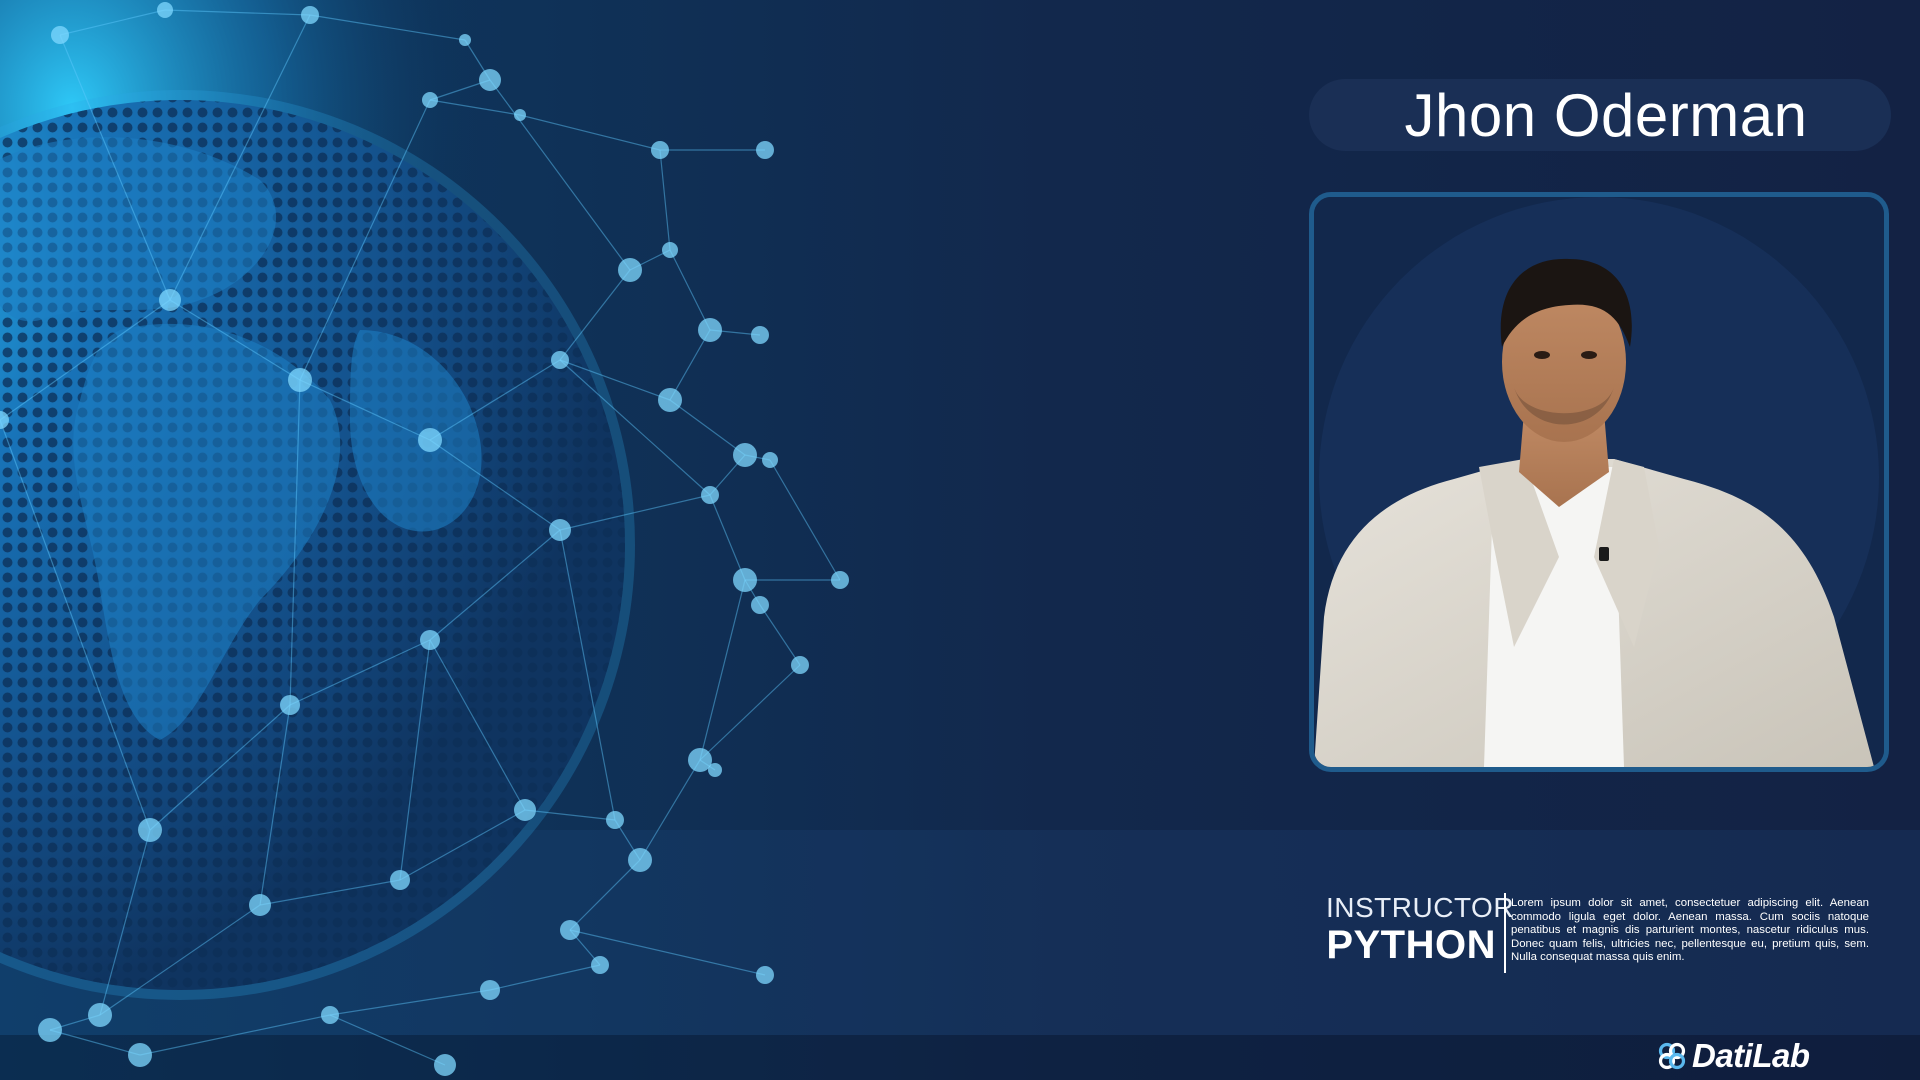 The width and height of the screenshot is (1920, 1080). What do you see at coordinates (1505, 933) in the screenshot?
I see `vertical-divider` at bounding box center [1505, 933].